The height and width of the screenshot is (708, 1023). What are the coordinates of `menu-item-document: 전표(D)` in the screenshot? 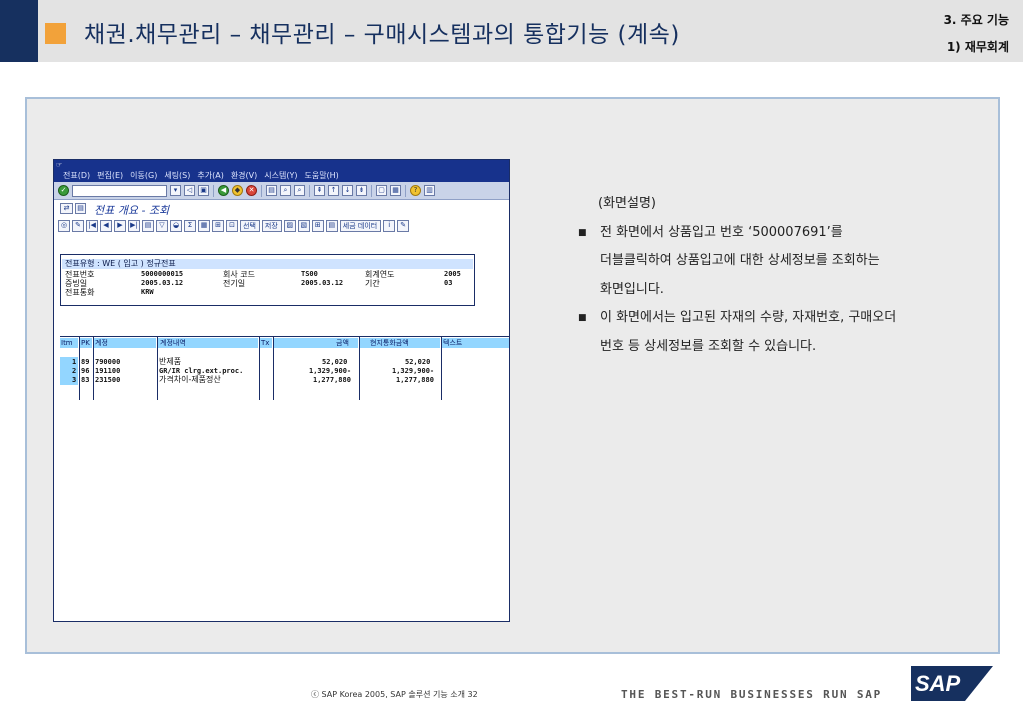 It's located at (76, 175).